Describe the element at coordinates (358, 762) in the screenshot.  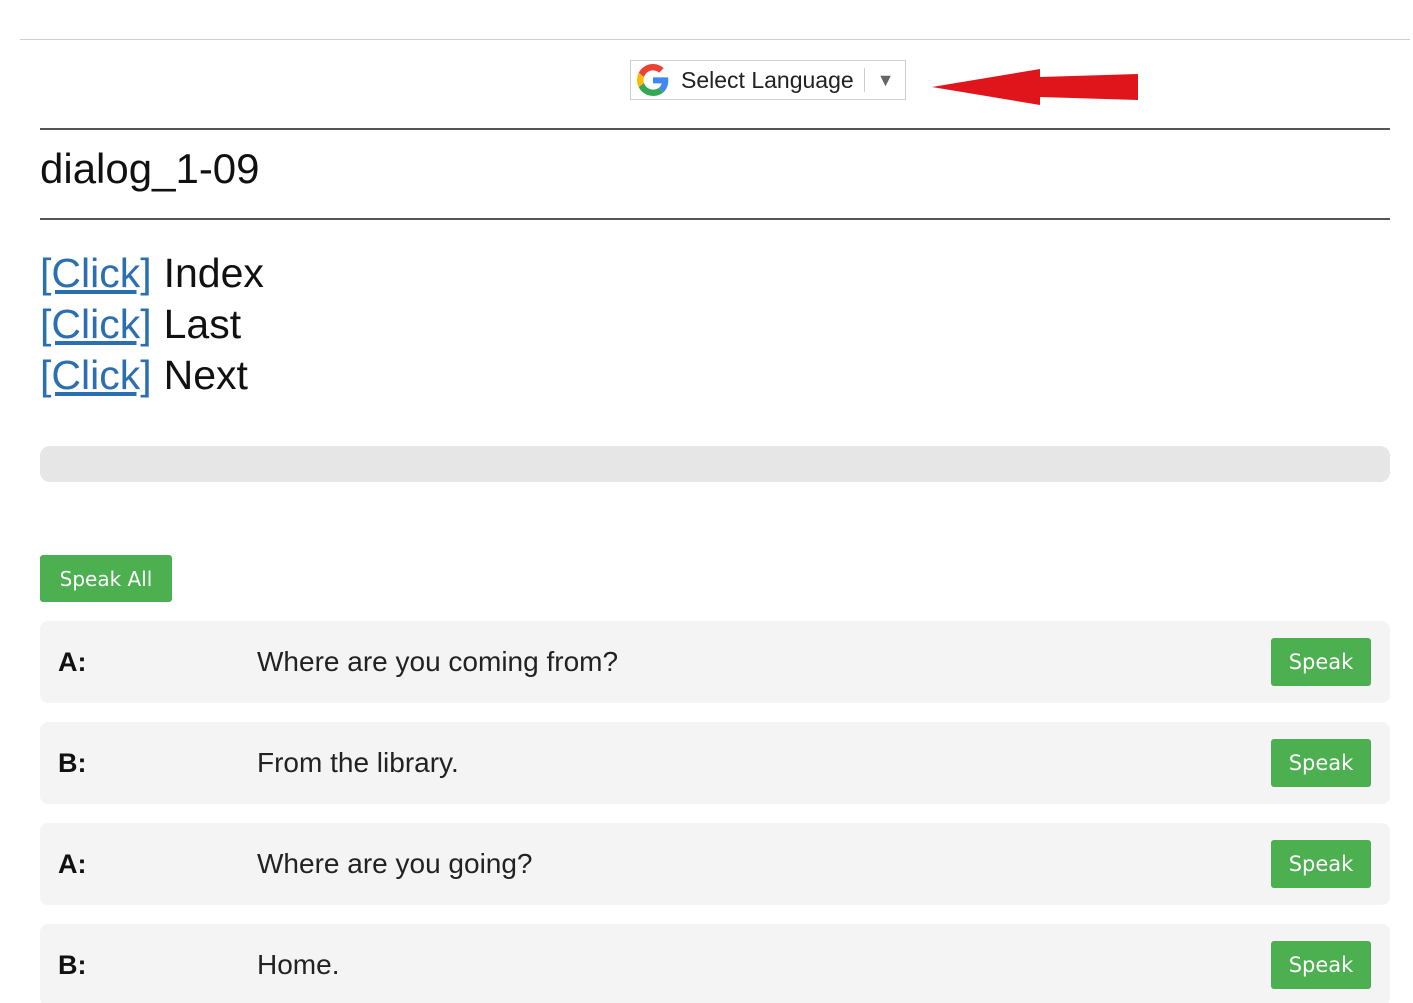
I see `dialog-line-text: From the library.` at that location.